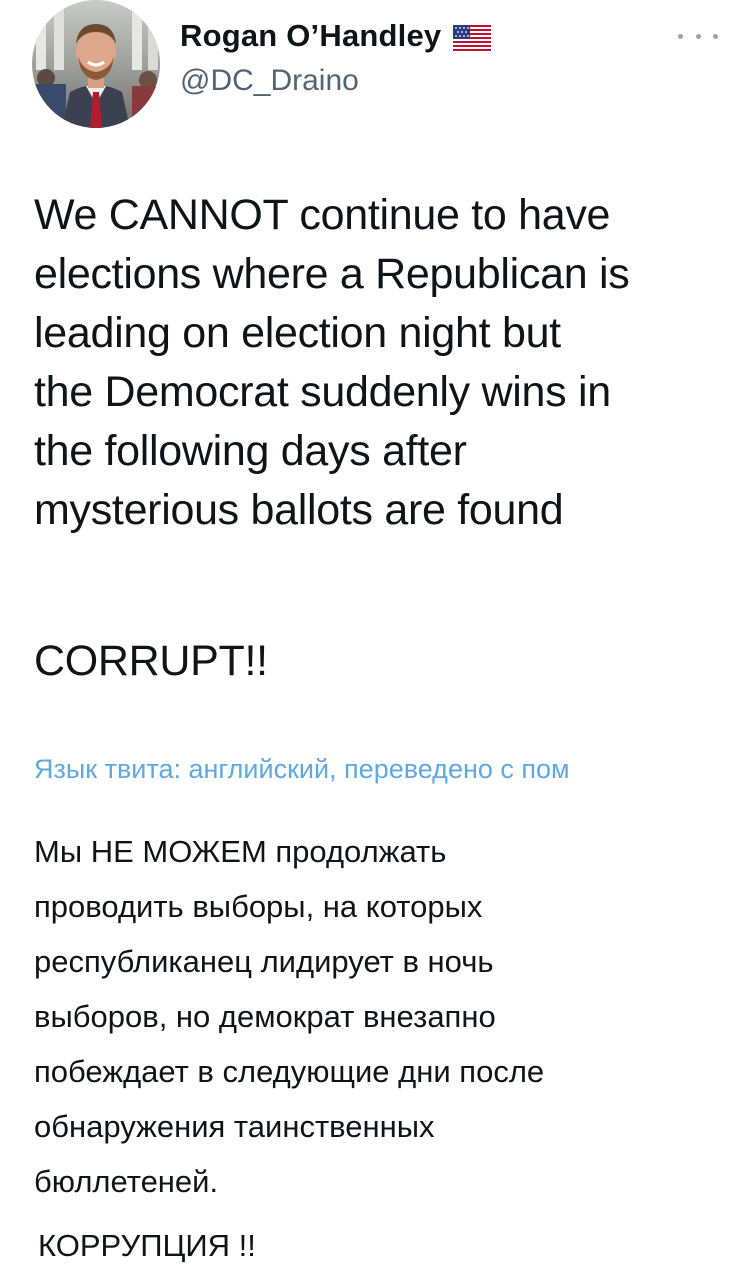 This screenshot has width=750, height=1282. What do you see at coordinates (375, 70) in the screenshot?
I see `tweet-header: Rogan O’Handley @DC_Draino` at bounding box center [375, 70].